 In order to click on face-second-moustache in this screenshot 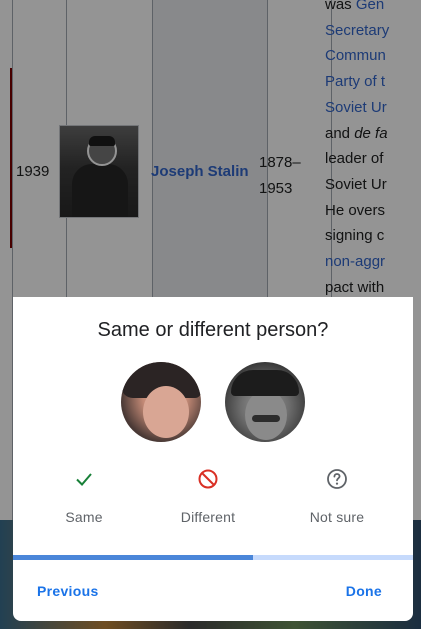, I will do `click(266, 418)`.